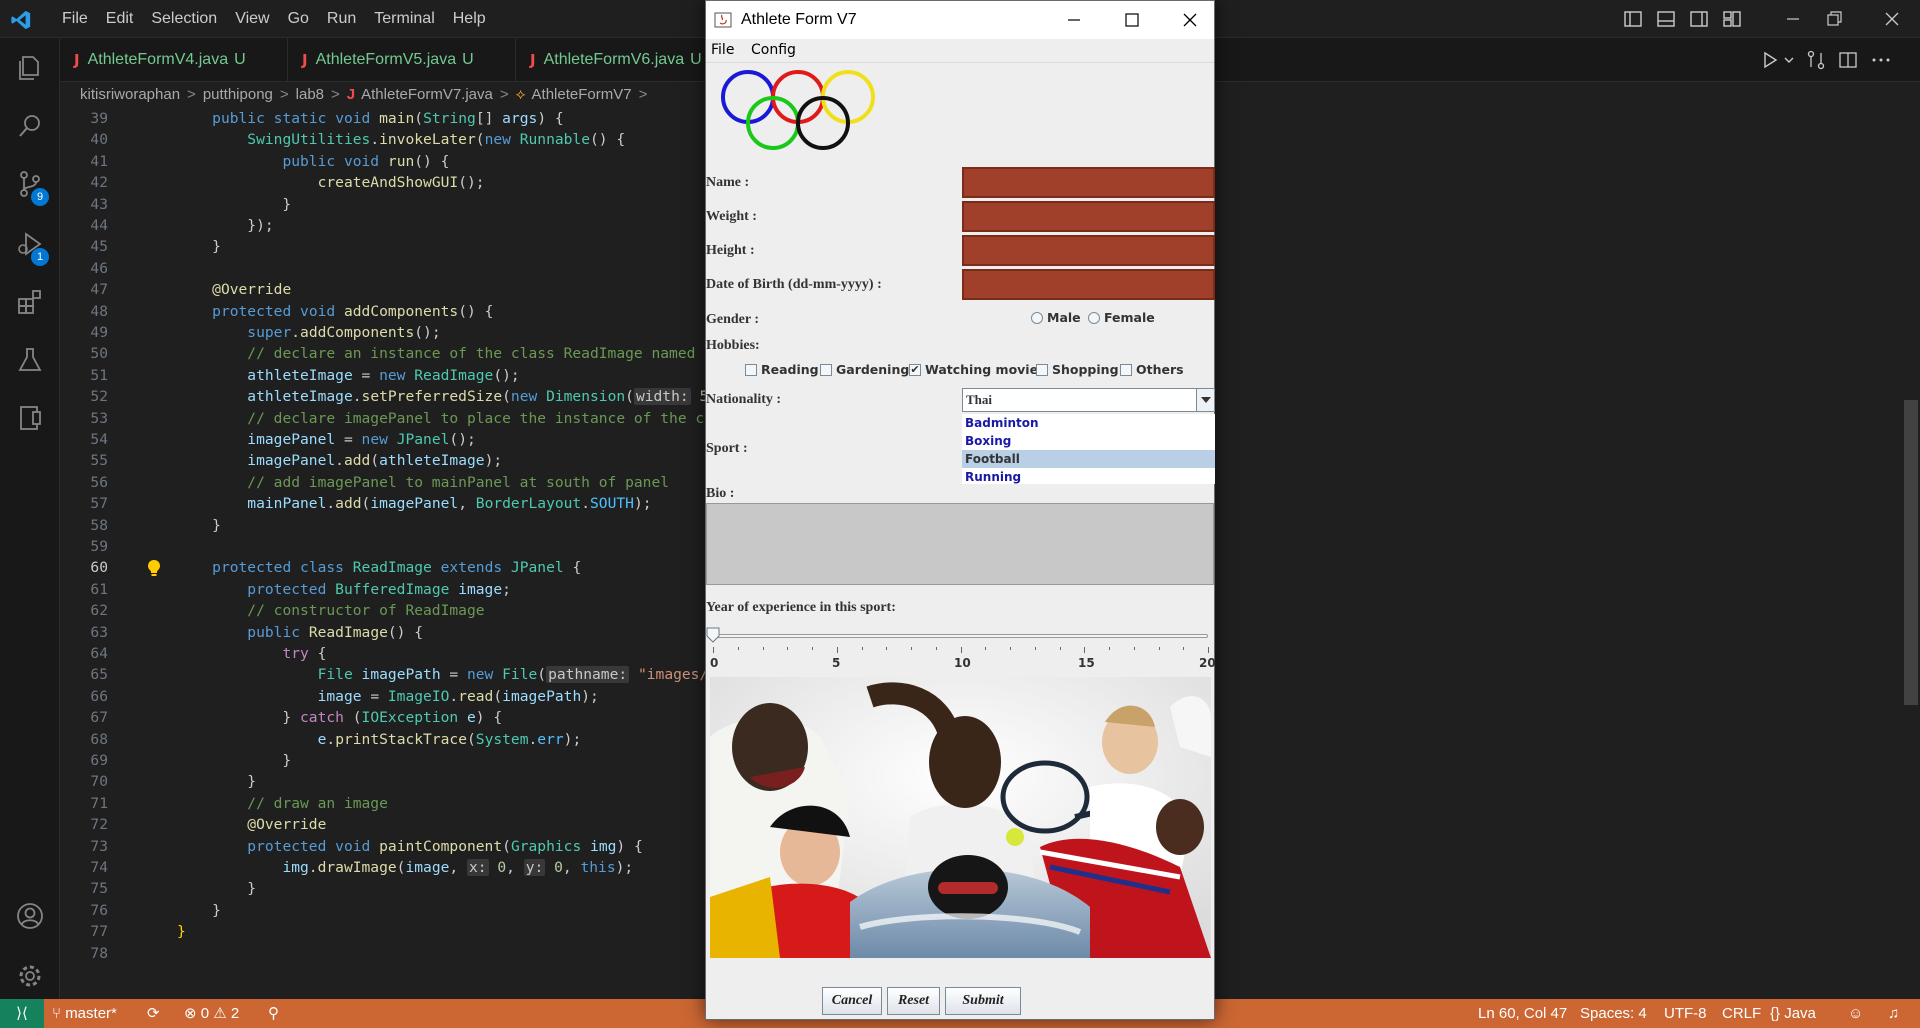 The width and height of the screenshot is (1920, 1028). What do you see at coordinates (1741, 1013) in the screenshot?
I see `line-ending: CRLF` at bounding box center [1741, 1013].